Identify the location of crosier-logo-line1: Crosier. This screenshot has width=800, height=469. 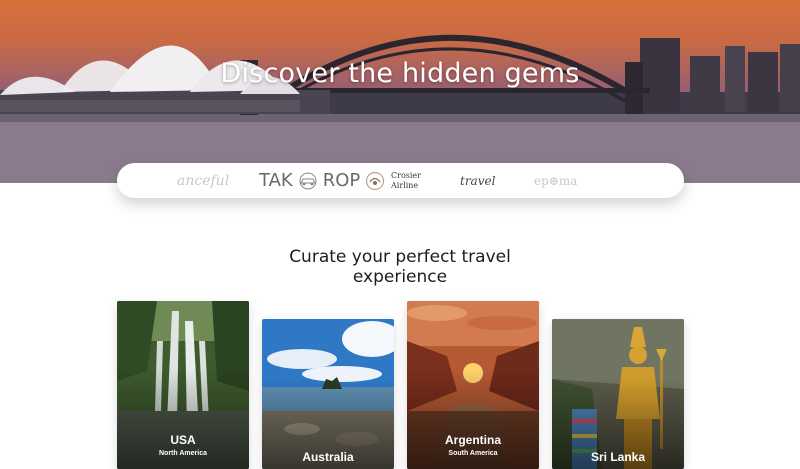
(406, 175).